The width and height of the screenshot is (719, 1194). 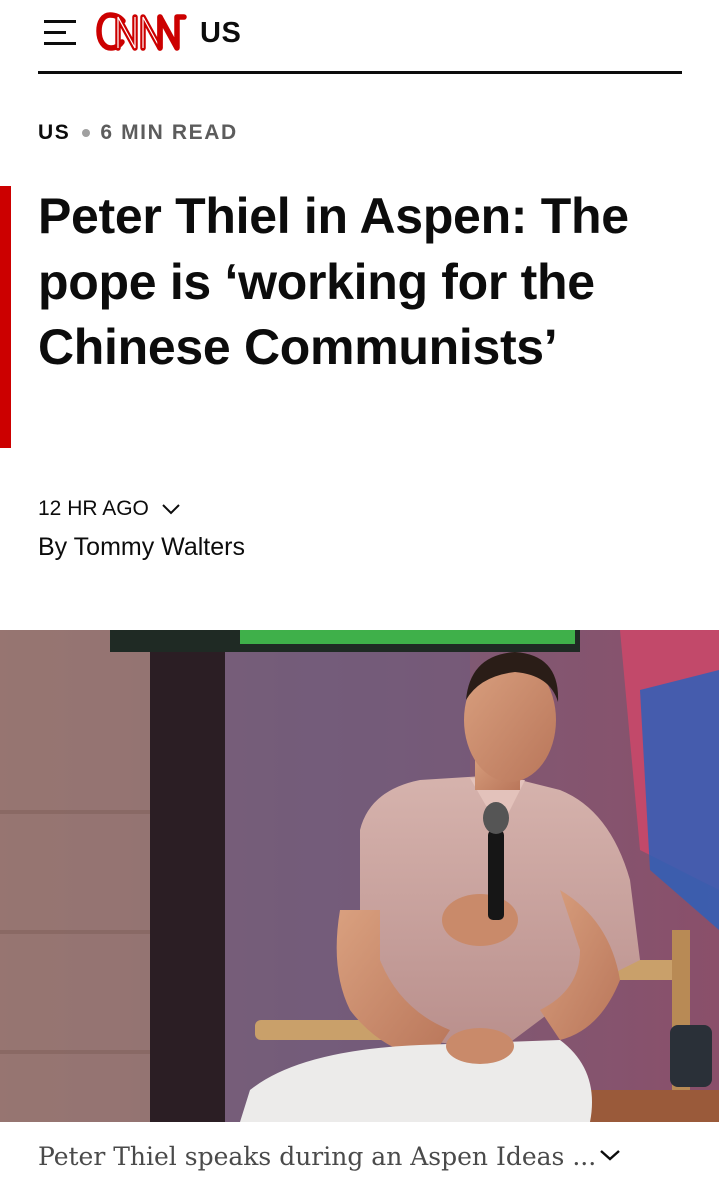 What do you see at coordinates (5, 317) in the screenshot?
I see `headline-accent-bar` at bounding box center [5, 317].